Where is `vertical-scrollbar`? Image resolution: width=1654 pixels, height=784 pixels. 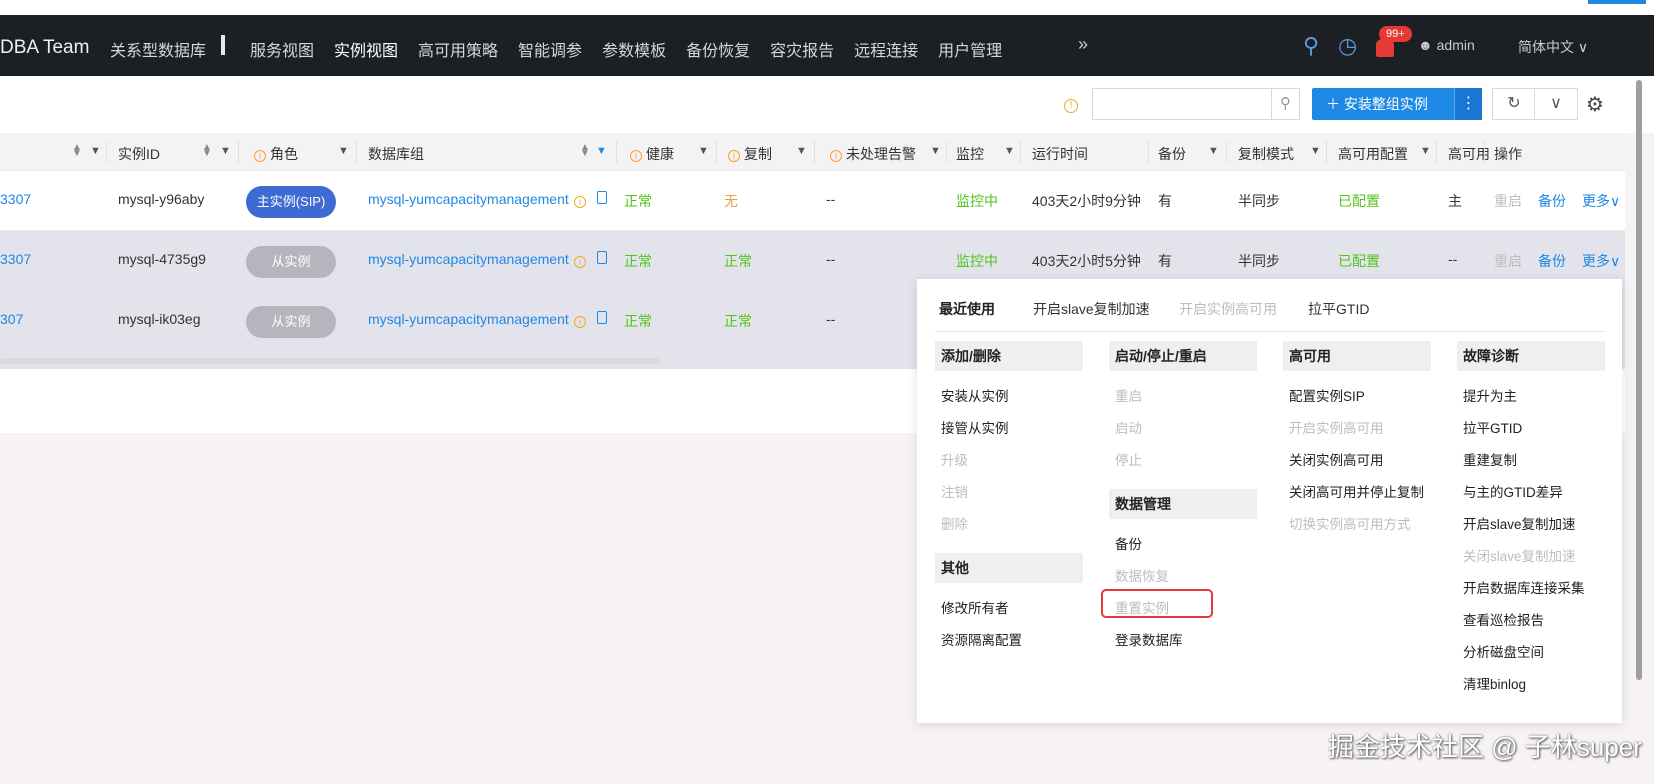 vertical-scrollbar is located at coordinates (1639, 380).